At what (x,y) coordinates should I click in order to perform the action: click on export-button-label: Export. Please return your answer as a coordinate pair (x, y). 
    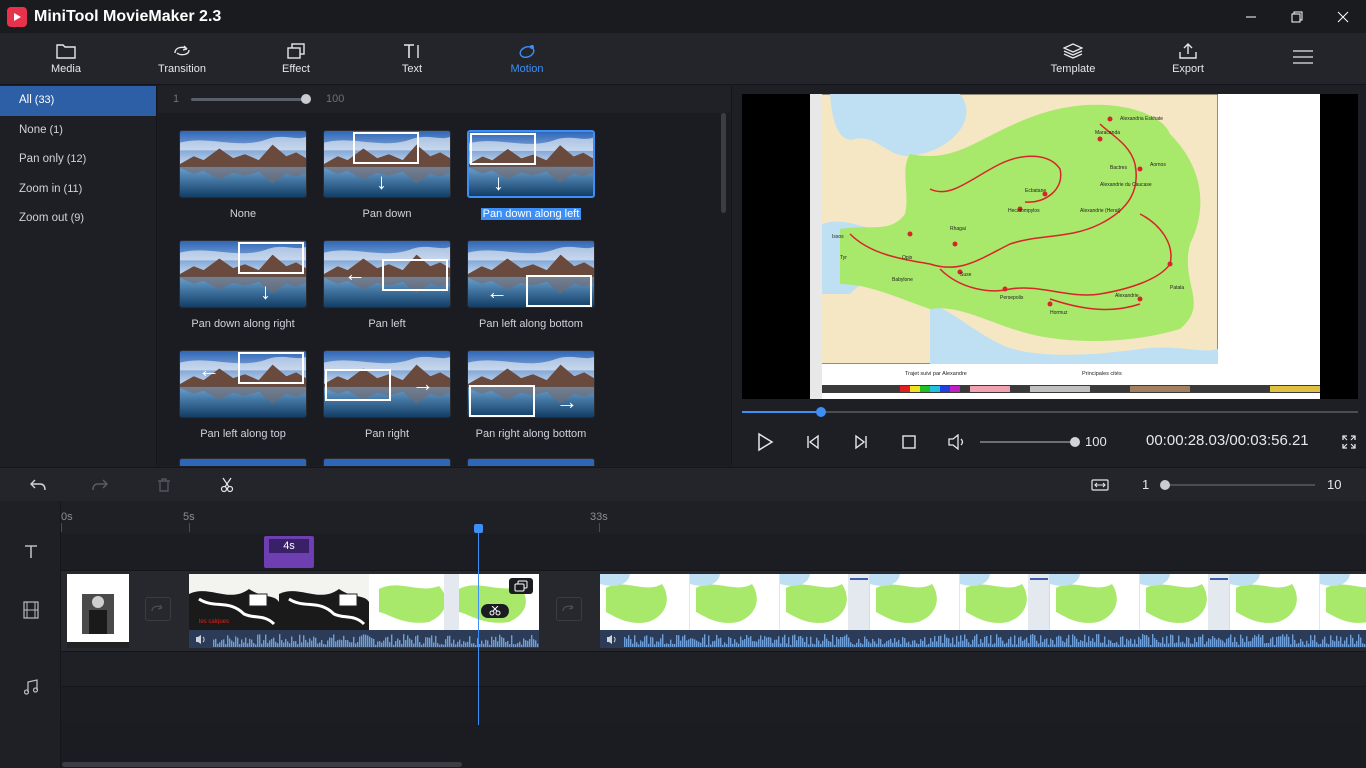
    Looking at the image, I should click on (1188, 69).